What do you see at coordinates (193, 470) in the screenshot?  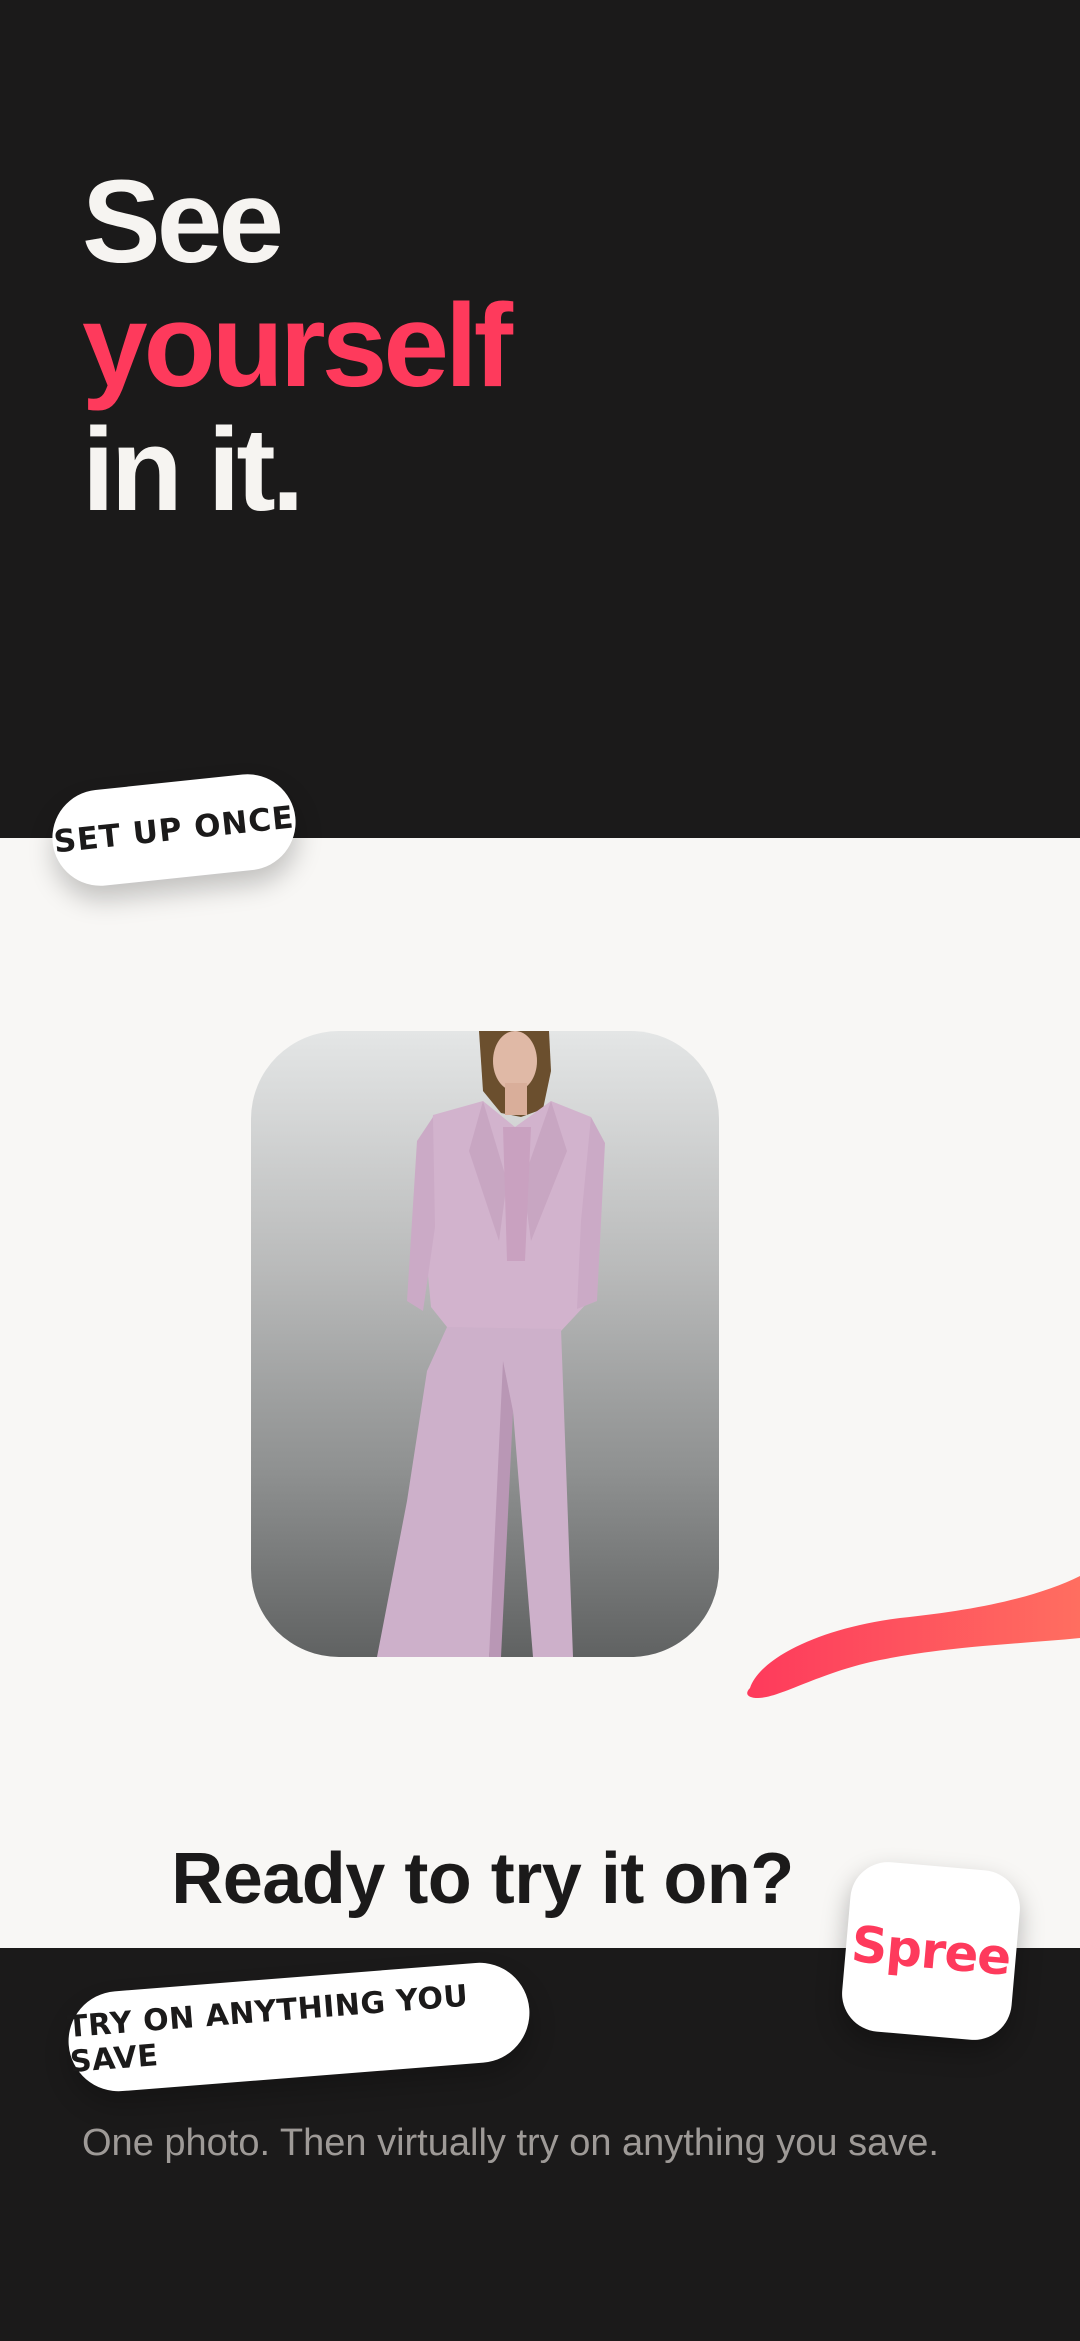 I see `headline-line-in-it: in it.` at bounding box center [193, 470].